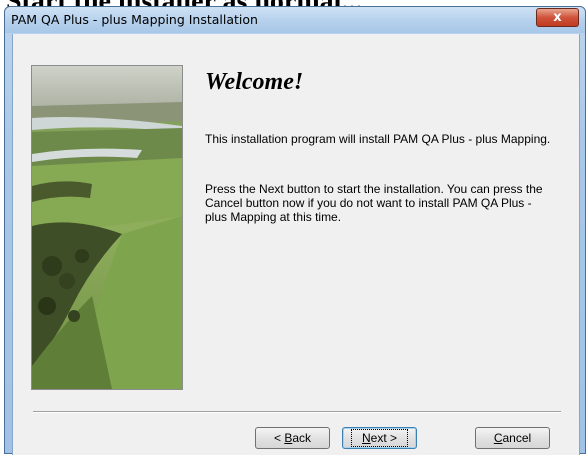 Image resolution: width=587 pixels, height=455 pixels. I want to click on welcome-heading: Welcome!, so click(254, 82).